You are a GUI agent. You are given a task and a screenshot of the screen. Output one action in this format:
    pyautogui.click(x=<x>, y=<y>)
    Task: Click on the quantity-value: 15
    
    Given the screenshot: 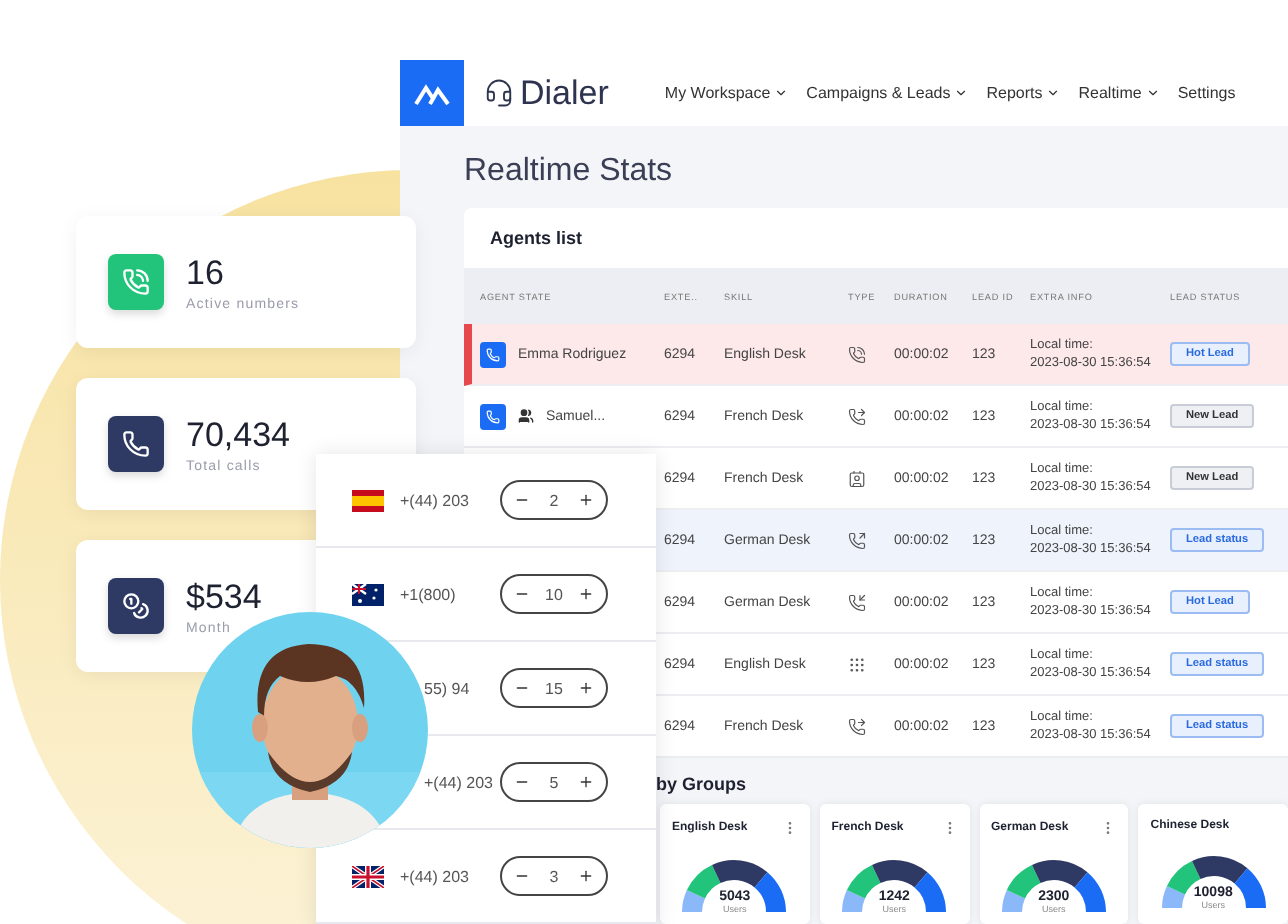 What is the action you would take?
    pyautogui.click(x=554, y=688)
    